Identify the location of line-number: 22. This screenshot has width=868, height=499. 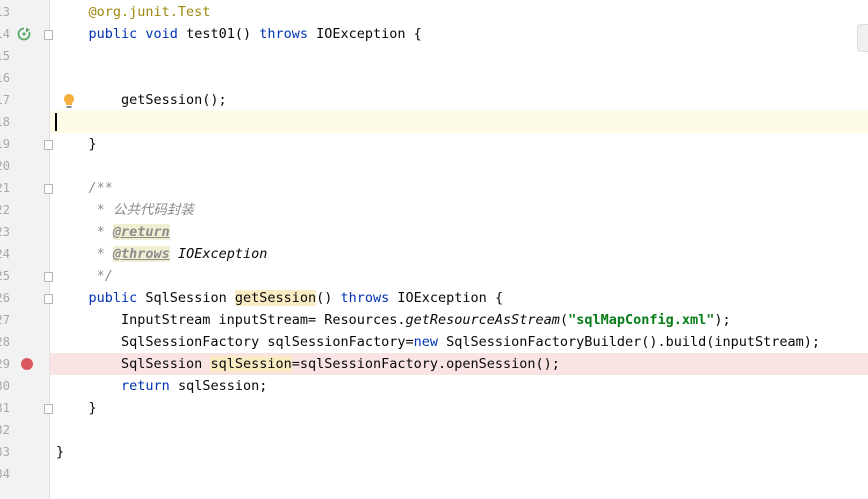
(5, 210).